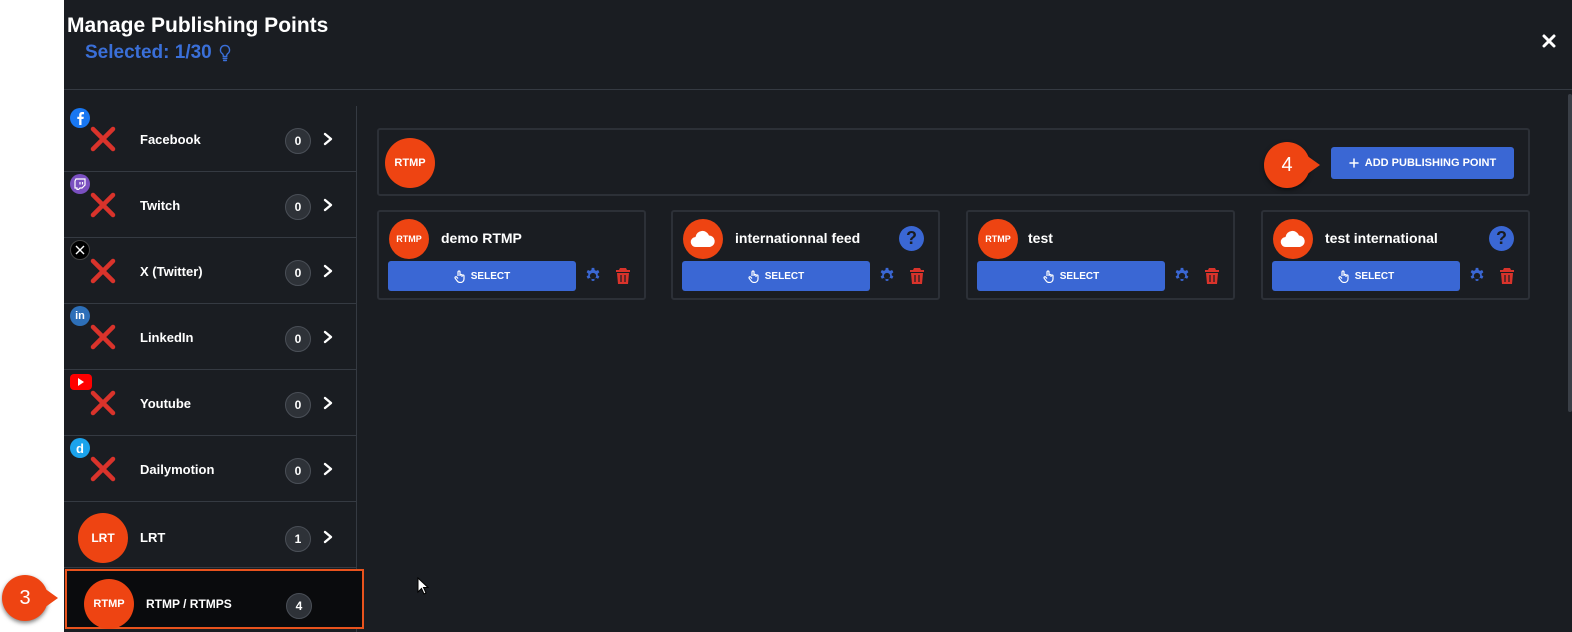 The height and width of the screenshot is (632, 1572). I want to click on x-twitter-icon, so click(80, 250).